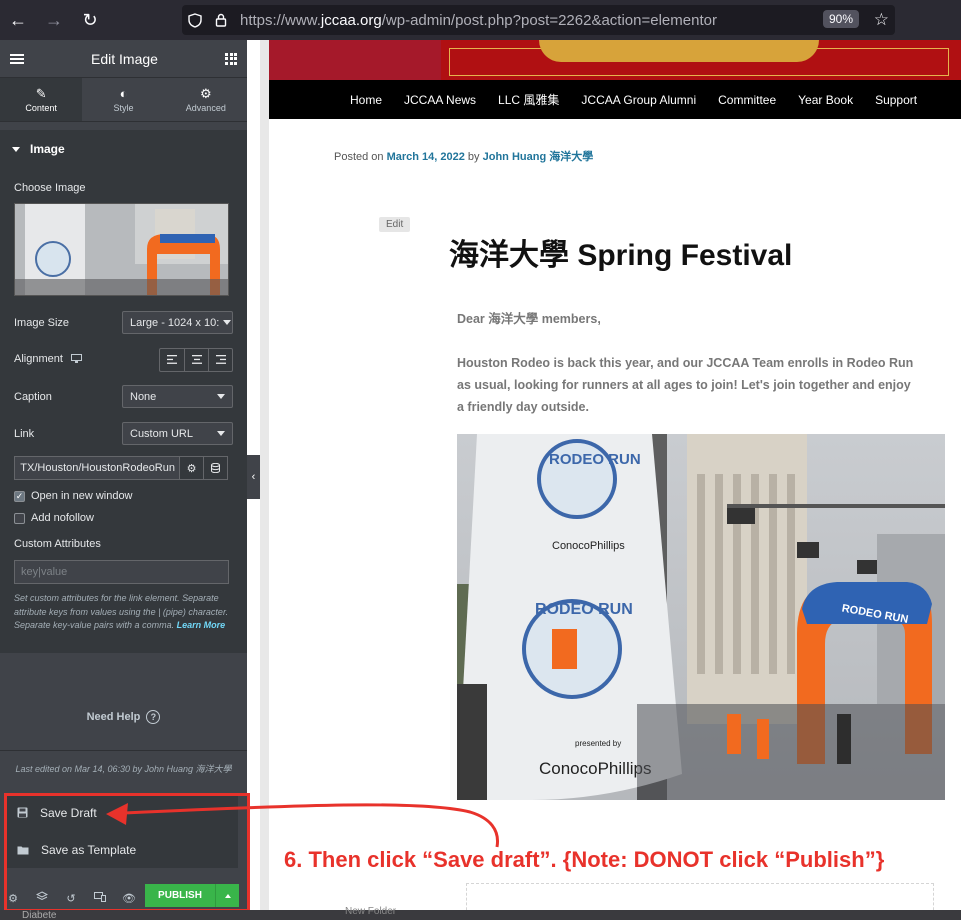 Image resolution: width=961 pixels, height=920 pixels. What do you see at coordinates (177, 396) in the screenshot?
I see `caption-select: None` at bounding box center [177, 396].